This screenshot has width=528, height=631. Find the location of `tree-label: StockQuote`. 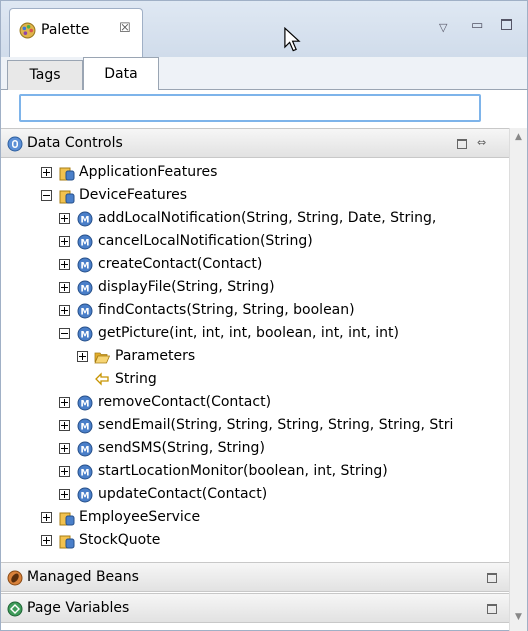

tree-label: StockQuote is located at coordinates (119, 540).